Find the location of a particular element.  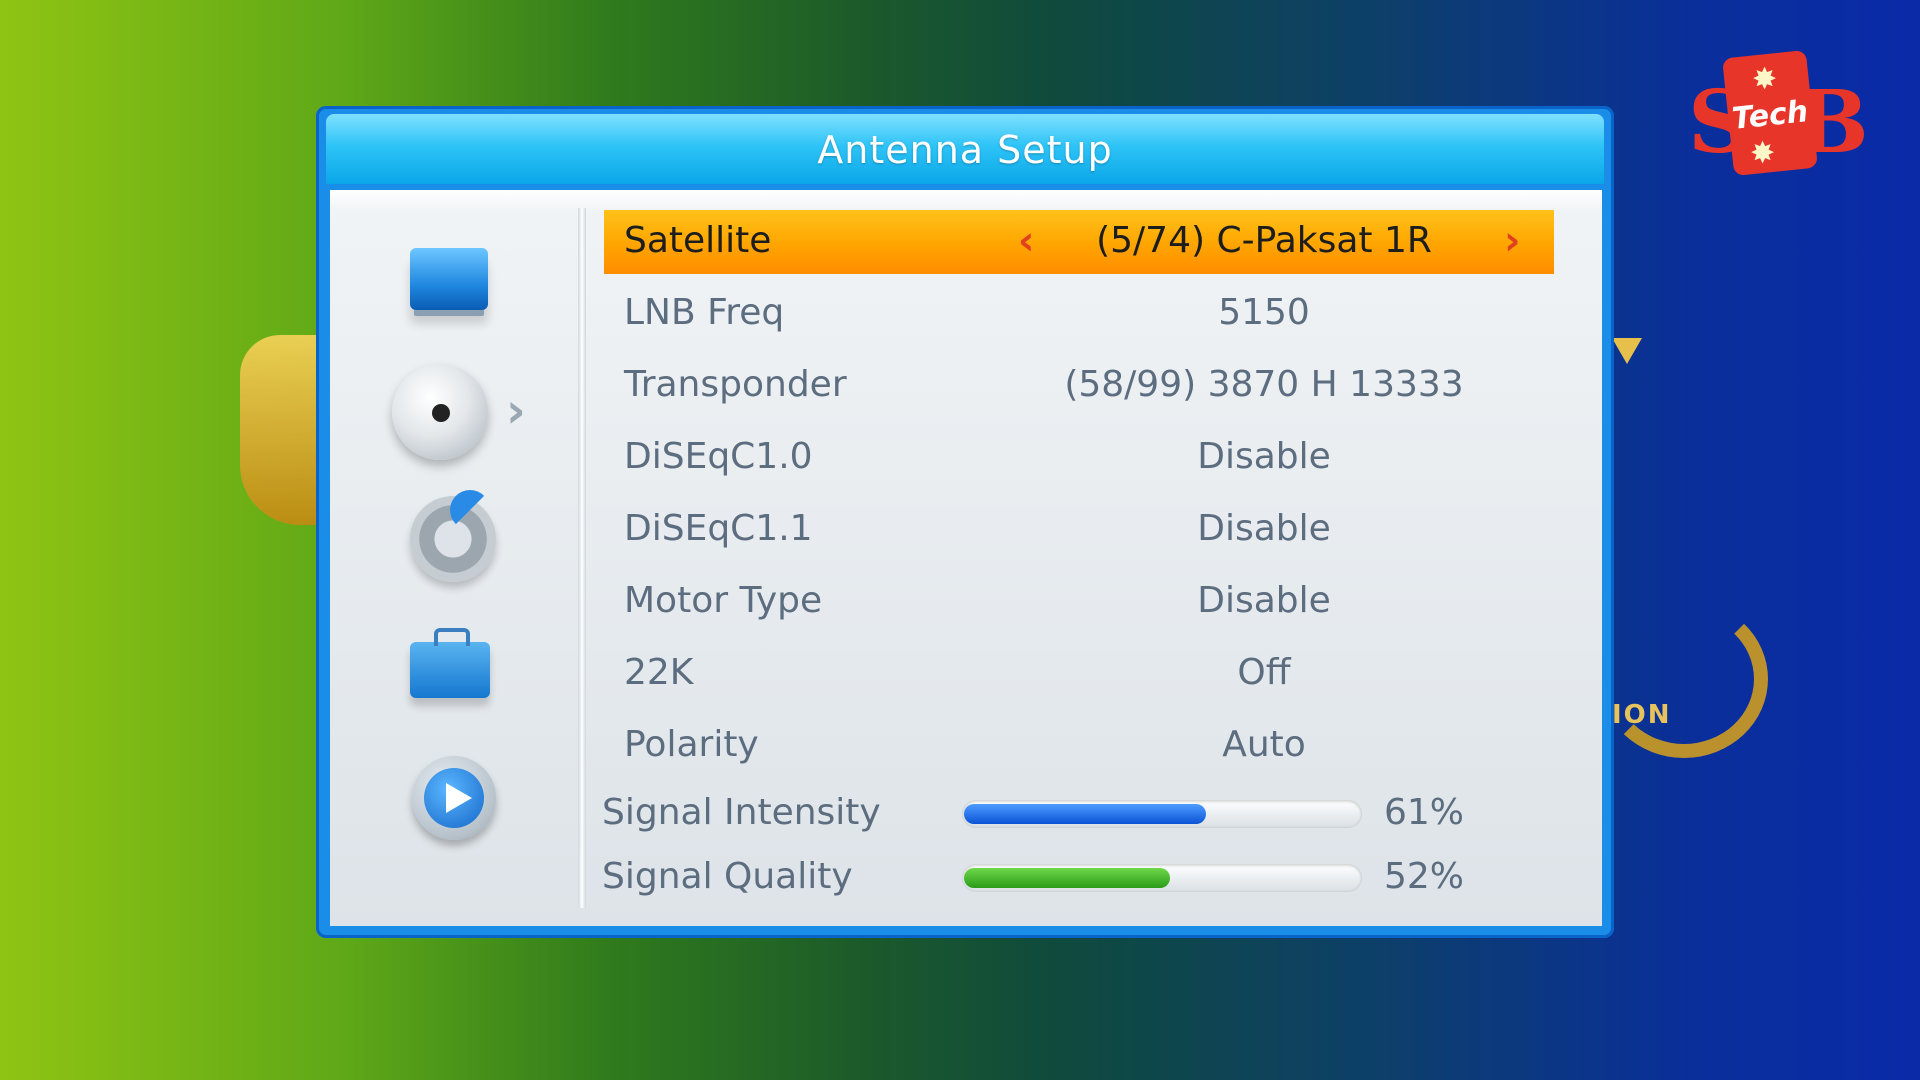

setting-row-transponder: Transponder (58/99) 3870 H 13333 is located at coordinates (1079, 386).